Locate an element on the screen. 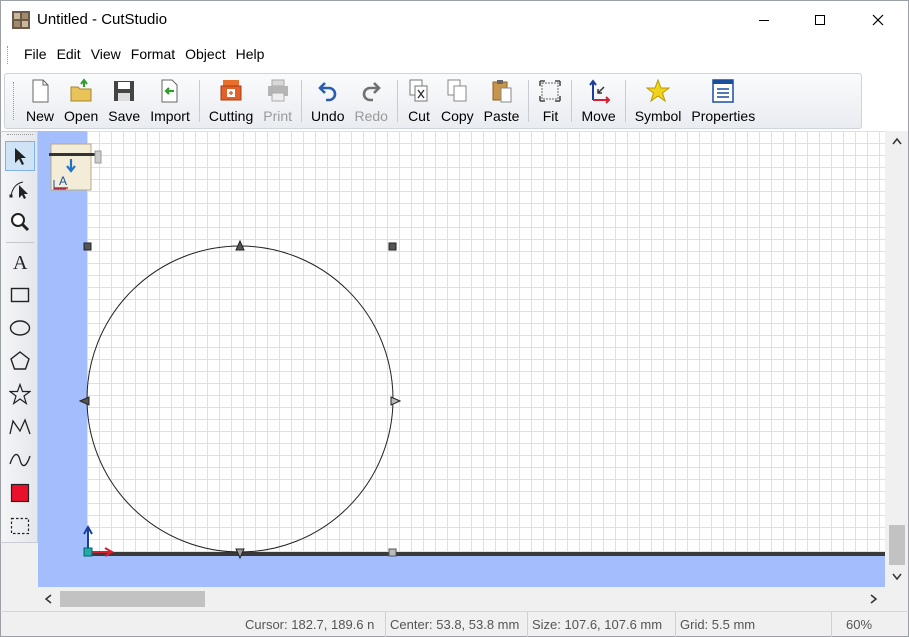  toolbar-grip is located at coordinates (15, 101).